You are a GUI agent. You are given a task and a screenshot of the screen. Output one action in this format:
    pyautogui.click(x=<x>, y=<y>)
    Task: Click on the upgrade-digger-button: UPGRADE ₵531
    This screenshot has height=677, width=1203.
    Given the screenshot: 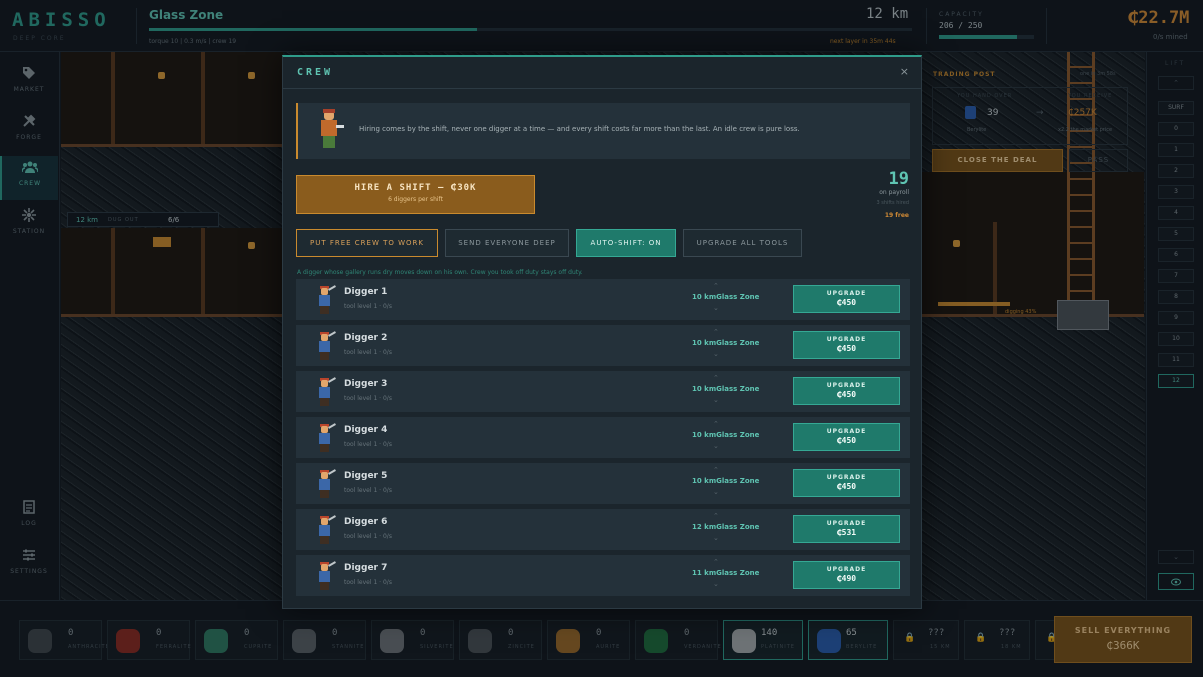 What is the action you would take?
    pyautogui.click(x=846, y=529)
    